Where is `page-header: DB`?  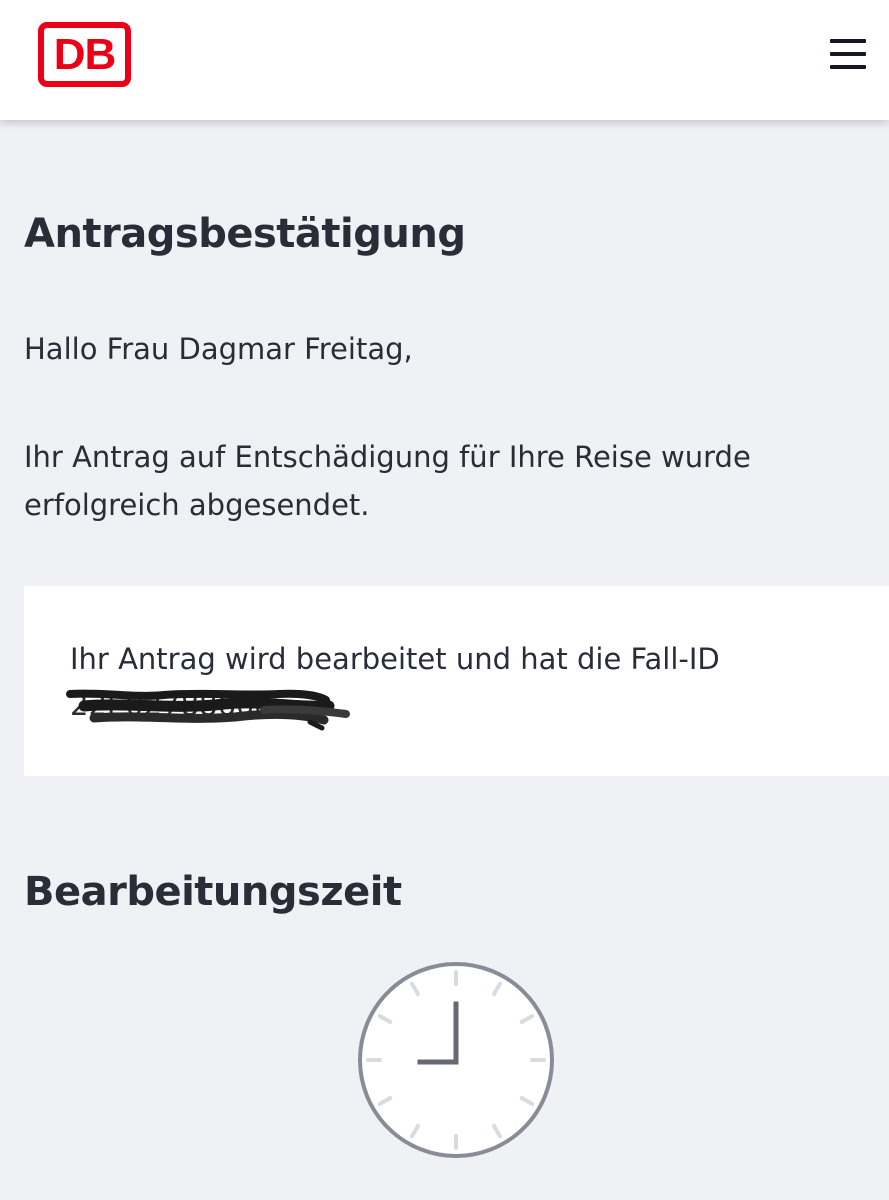
page-header: DB is located at coordinates (444, 60).